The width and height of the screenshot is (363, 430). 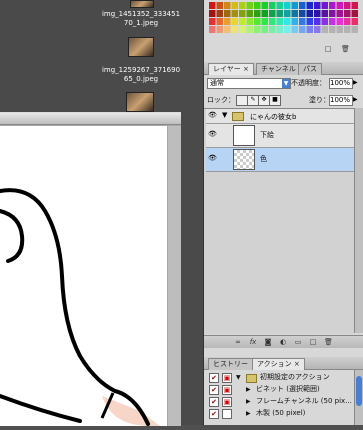 I want to click on link-icon: ∞, so click(x=238, y=342).